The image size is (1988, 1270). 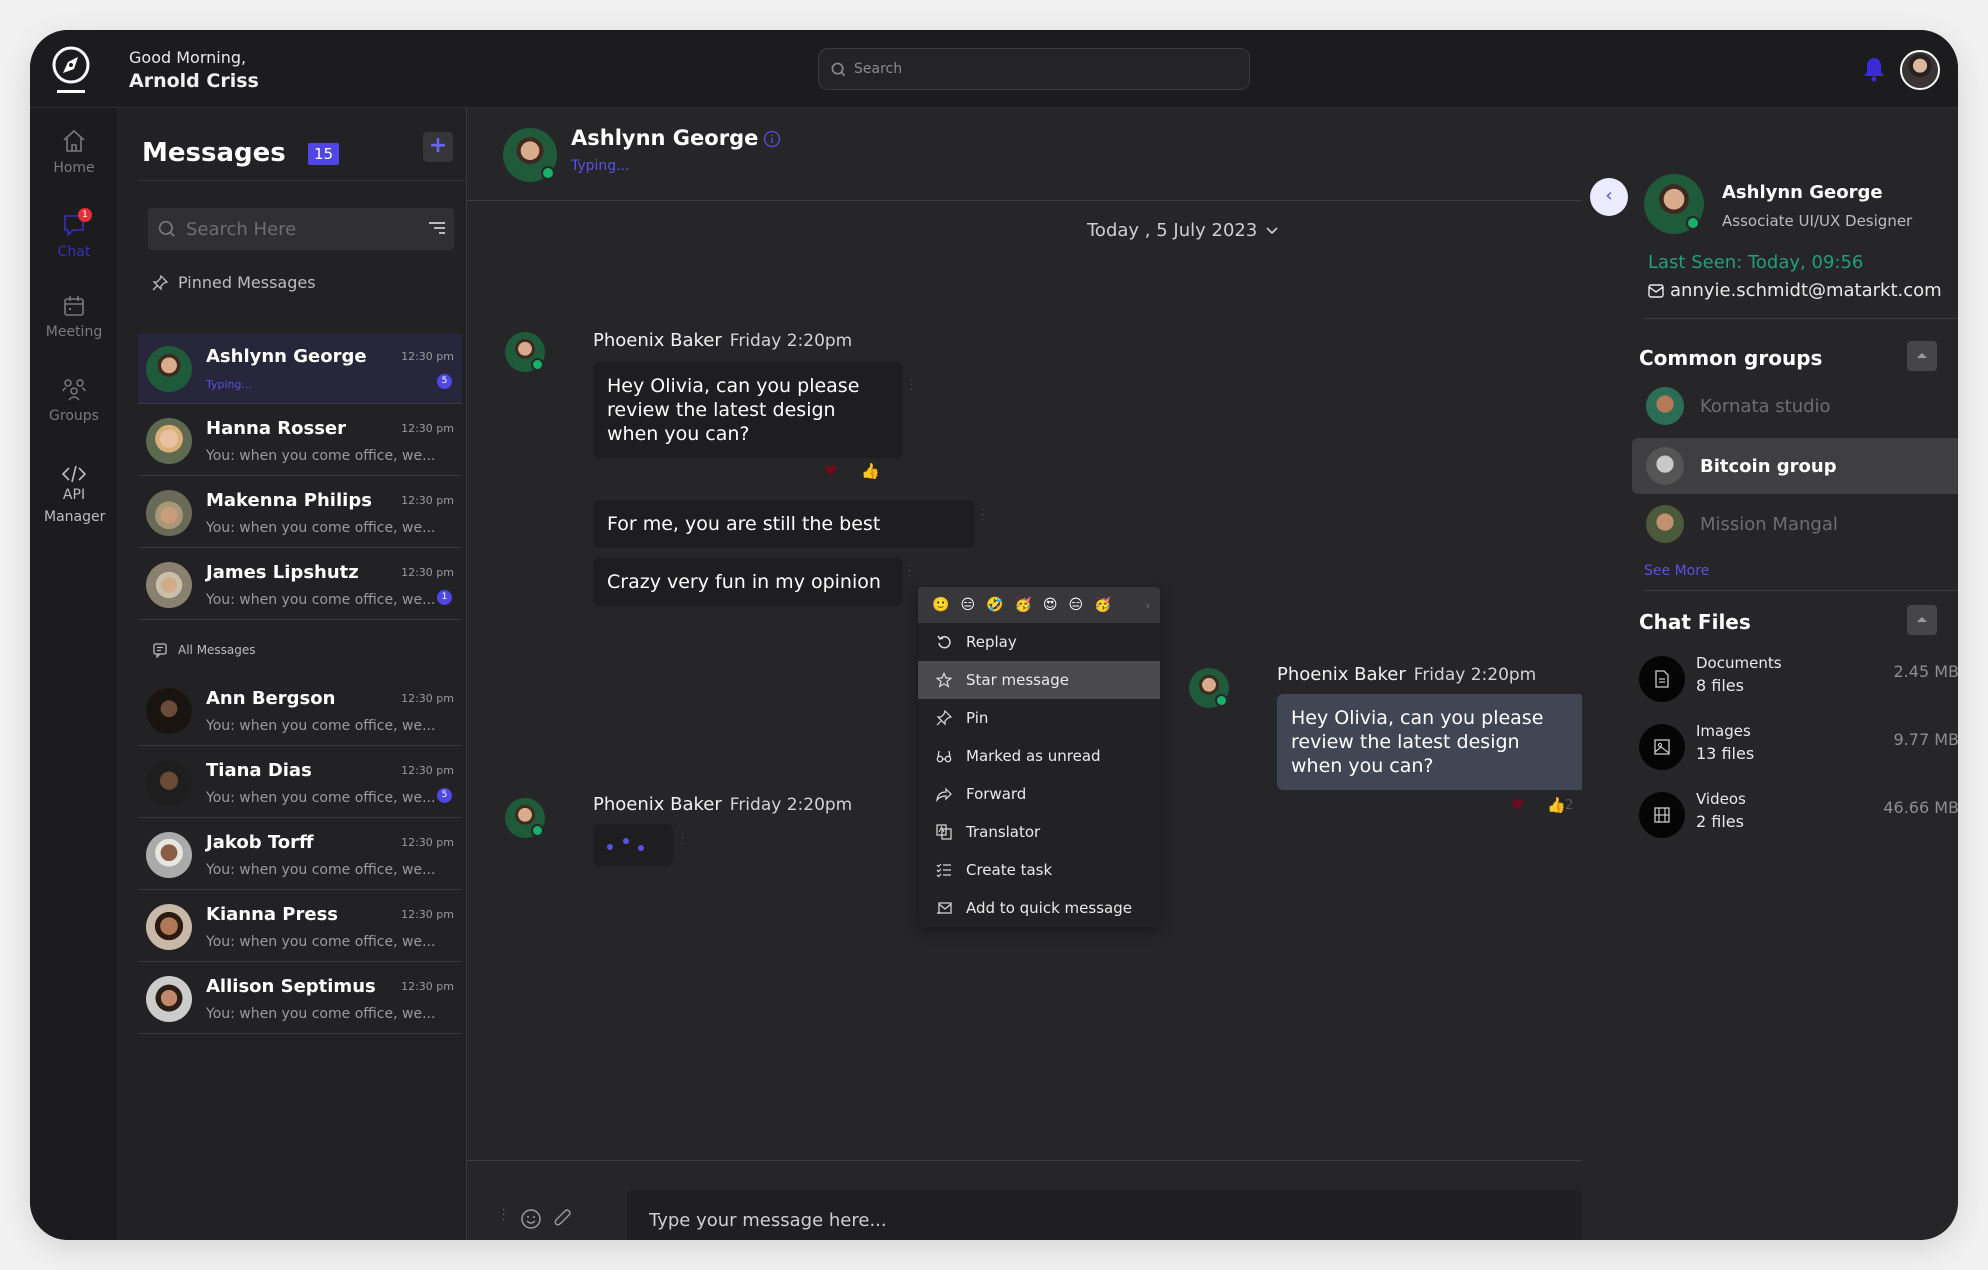 I want to click on group-item-bitcoin-group: Bitcoin group, so click(x=1795, y=466).